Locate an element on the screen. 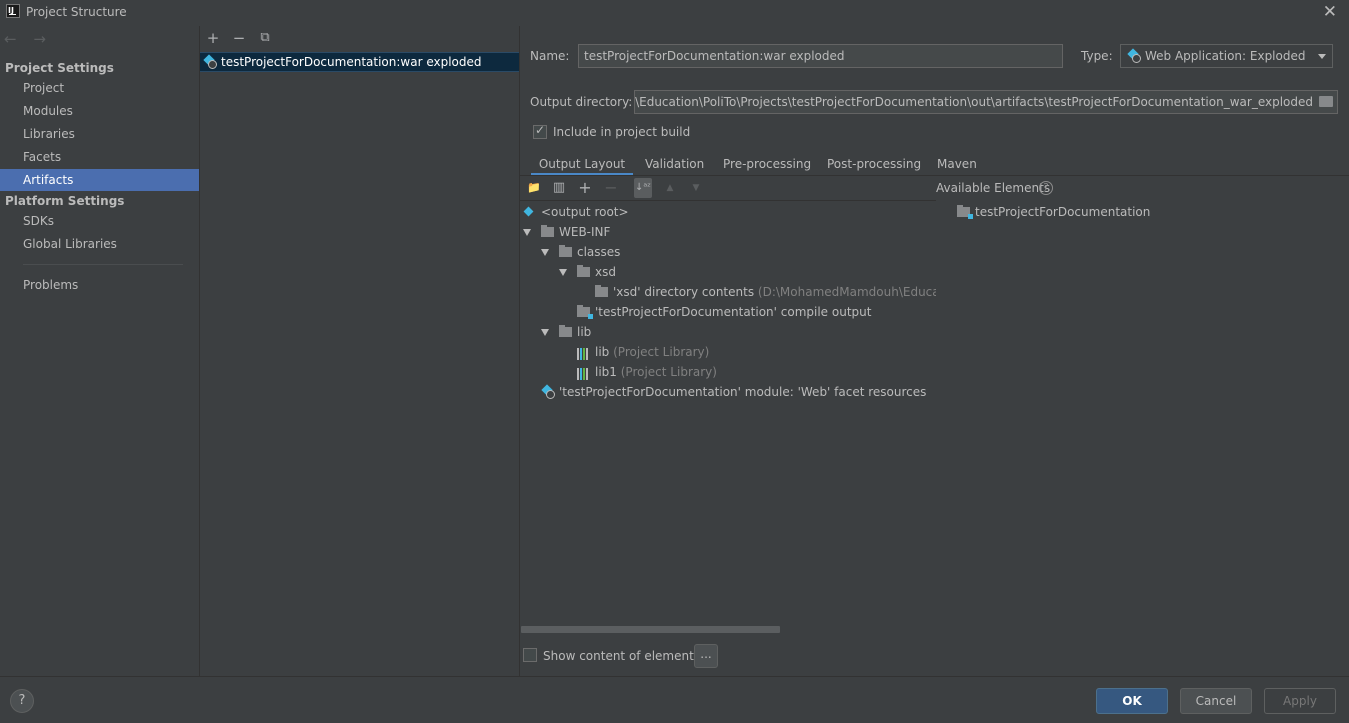 The height and width of the screenshot is (723, 1349). tree-lib-entry: lib (Project Library) is located at coordinates (643, 352).